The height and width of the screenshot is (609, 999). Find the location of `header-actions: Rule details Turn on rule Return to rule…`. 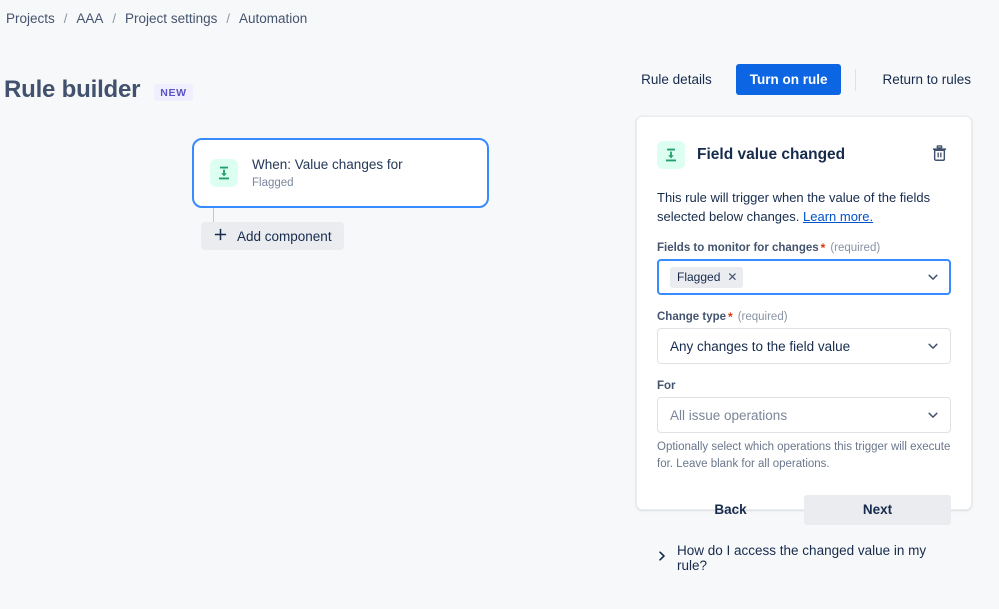

header-actions: Rule details Turn on rule Return to rule… is located at coordinates (806, 79).